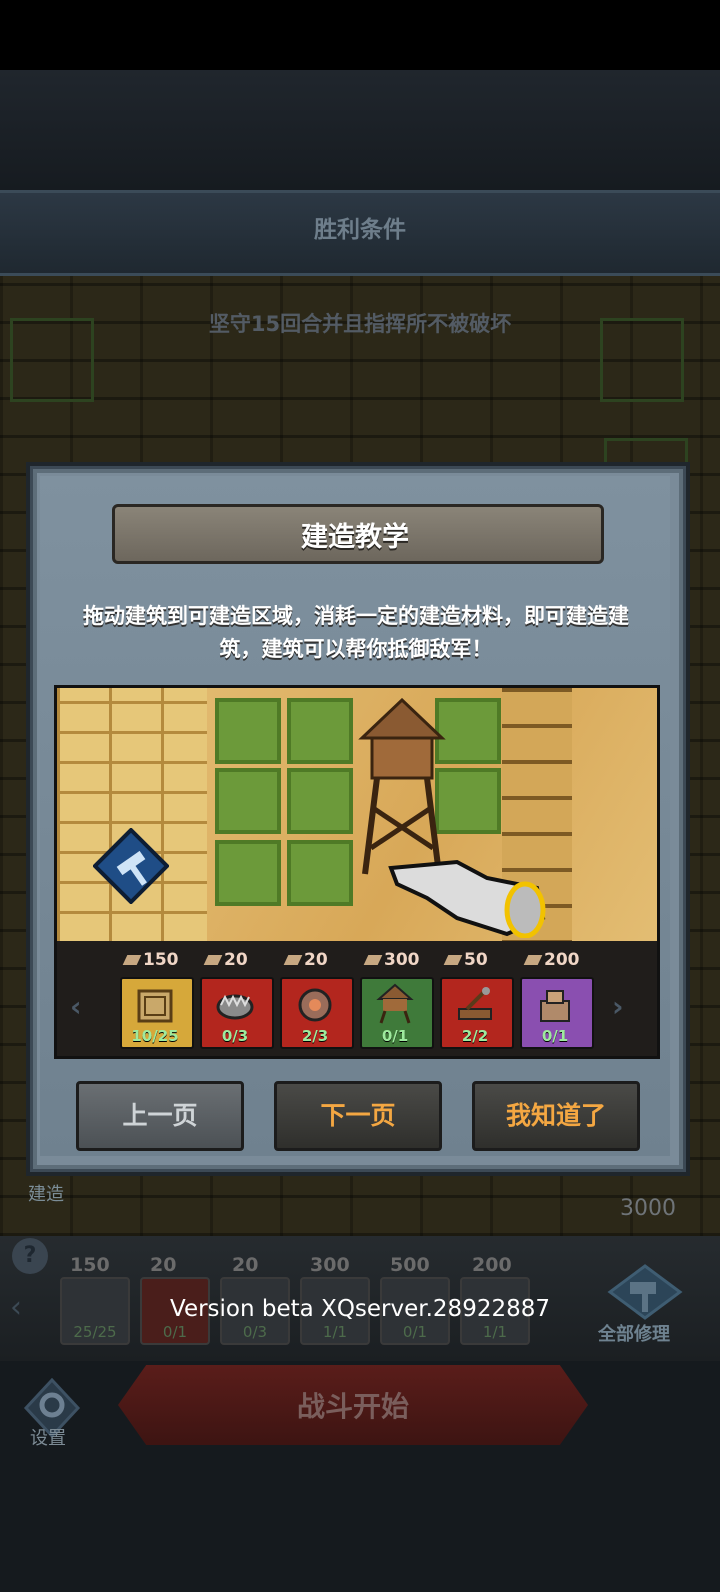  I want to click on material-count: 3000, so click(648, 1208).